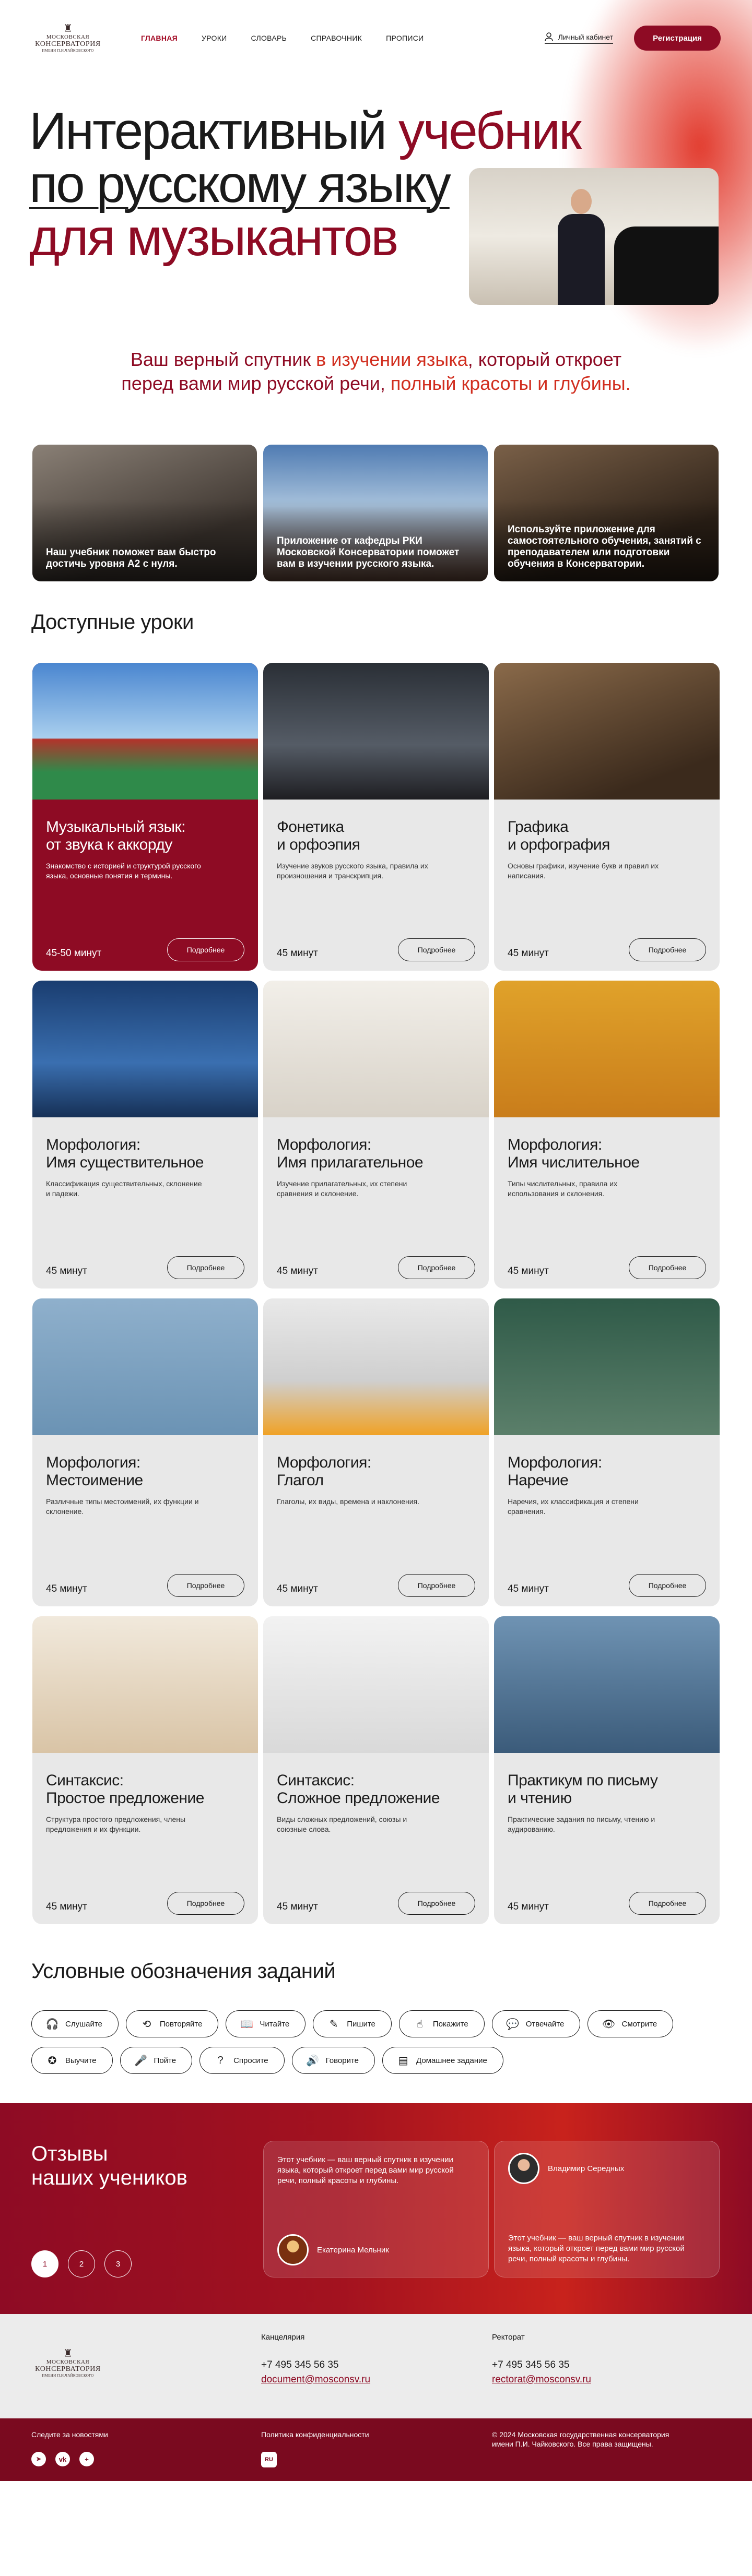 The height and width of the screenshot is (2576, 752). Describe the element at coordinates (583, 1790) in the screenshot. I see `lesson-title: Практикум по письму и чтению` at that location.